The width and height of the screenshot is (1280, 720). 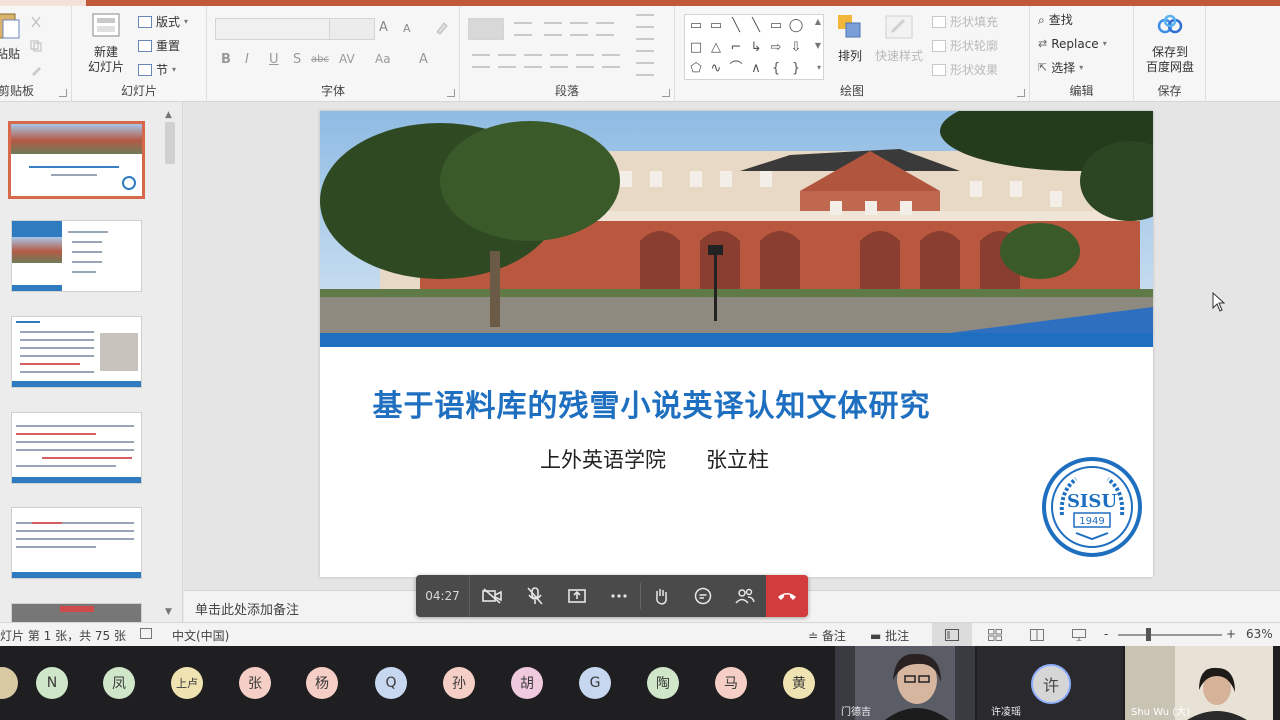 What do you see at coordinates (1055, 20) in the screenshot?
I see `find-button: ⌕ 查找` at bounding box center [1055, 20].